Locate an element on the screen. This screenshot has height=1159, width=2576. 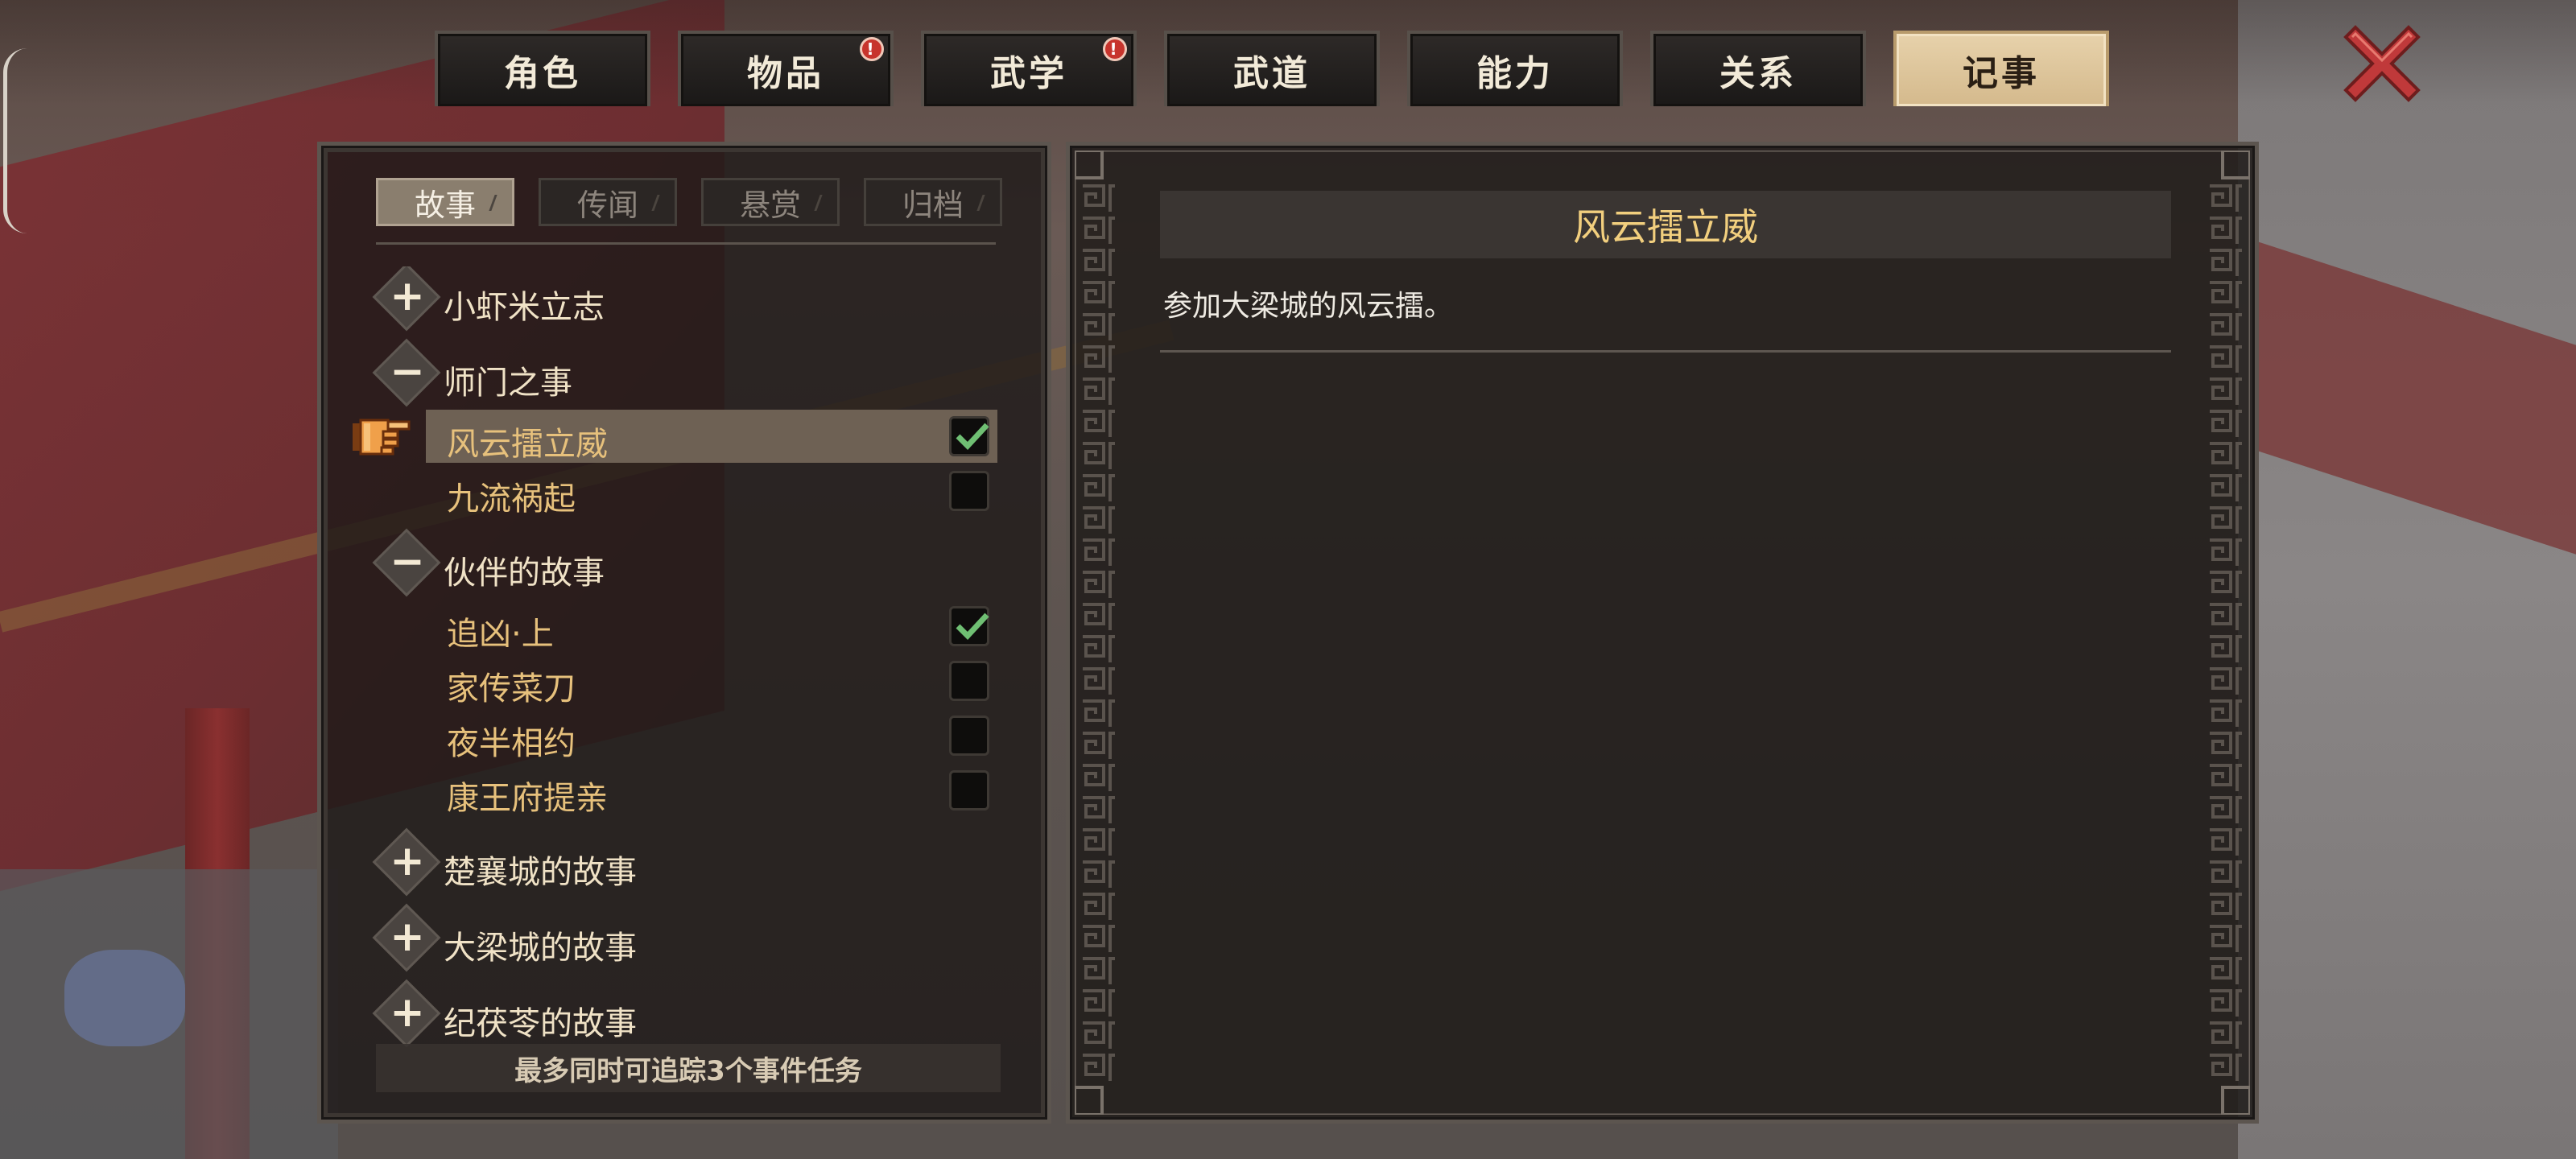
quest-group-label: 大梁城的故事 is located at coordinates (540, 948).